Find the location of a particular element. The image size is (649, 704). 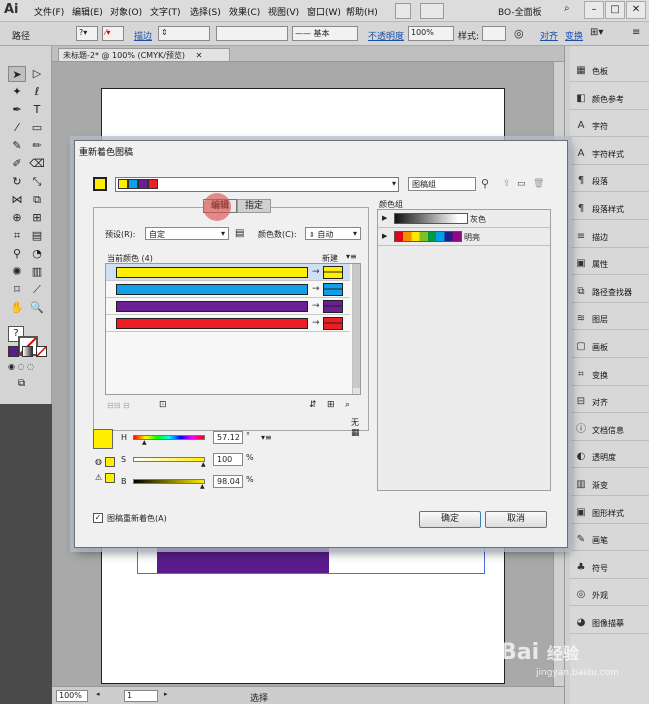

panel-item-pathfinder: ⧉ 路径查找器 is located at coordinates (609, 292).